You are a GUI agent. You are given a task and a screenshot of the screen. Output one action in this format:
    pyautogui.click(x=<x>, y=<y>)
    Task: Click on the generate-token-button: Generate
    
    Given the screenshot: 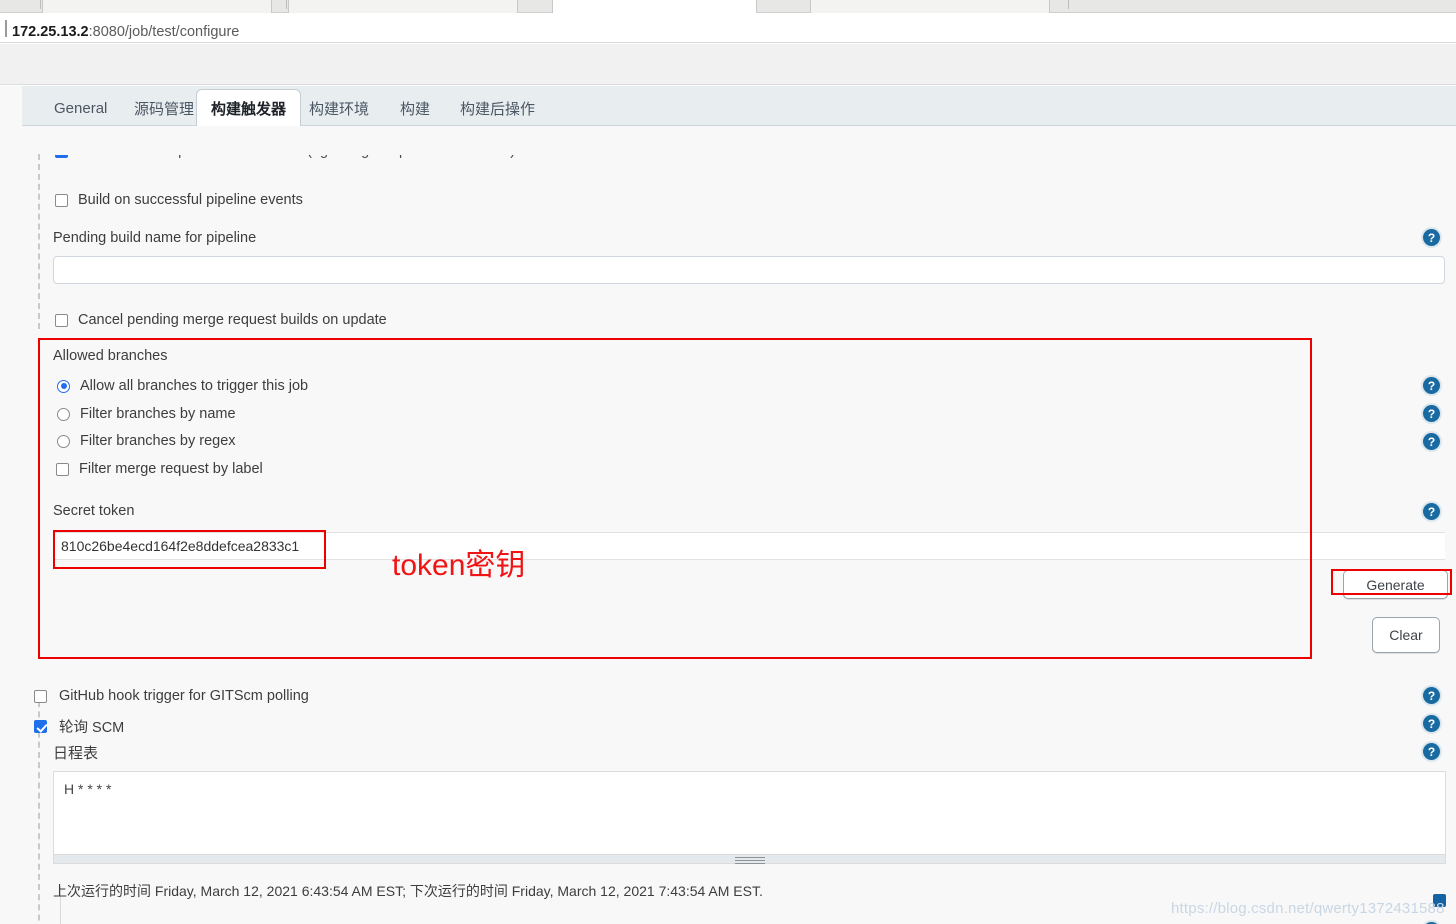 What is the action you would take?
    pyautogui.click(x=1395, y=584)
    